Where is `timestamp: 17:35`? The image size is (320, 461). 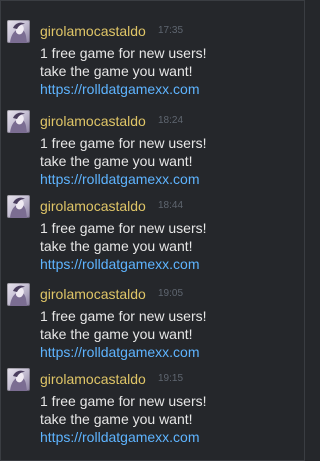 timestamp: 17:35 is located at coordinates (171, 30).